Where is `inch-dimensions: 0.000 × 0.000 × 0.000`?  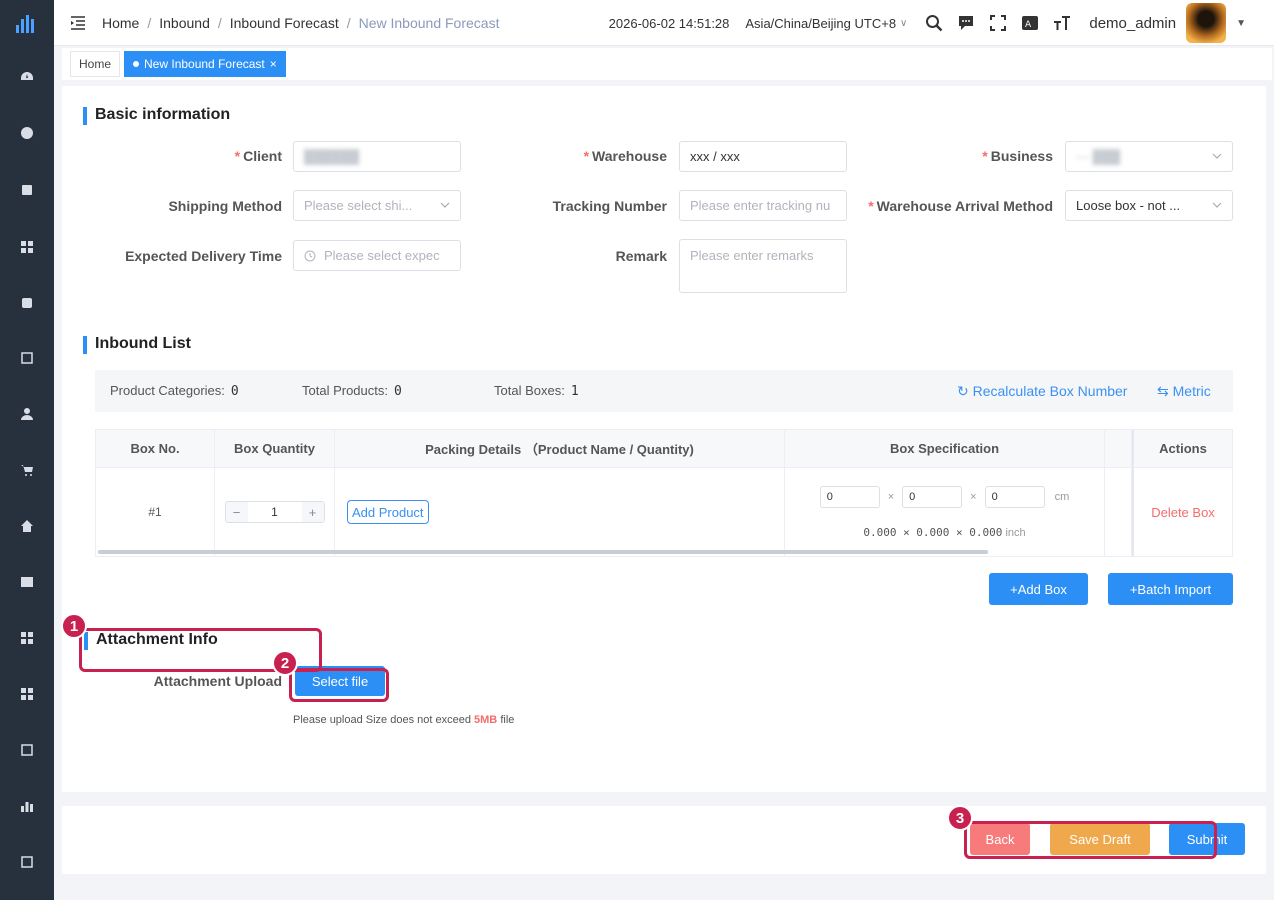
inch-dimensions: 0.000 × 0.000 × 0.000 is located at coordinates (933, 532).